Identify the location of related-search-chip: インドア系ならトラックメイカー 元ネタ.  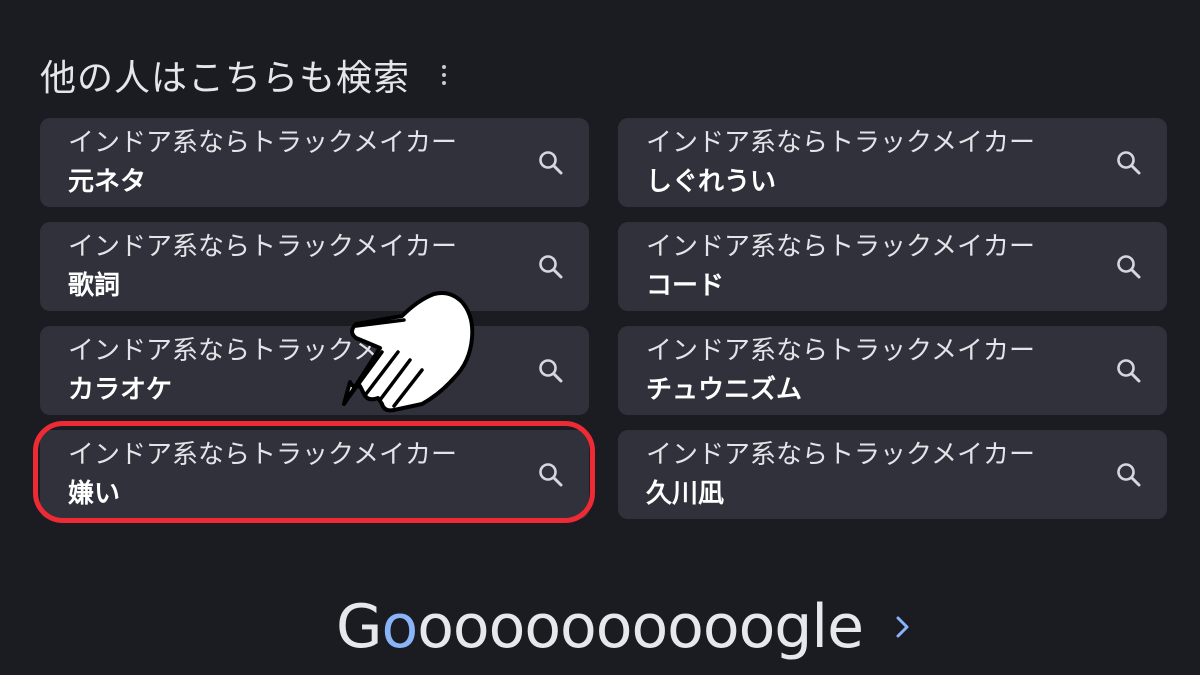
(314, 162).